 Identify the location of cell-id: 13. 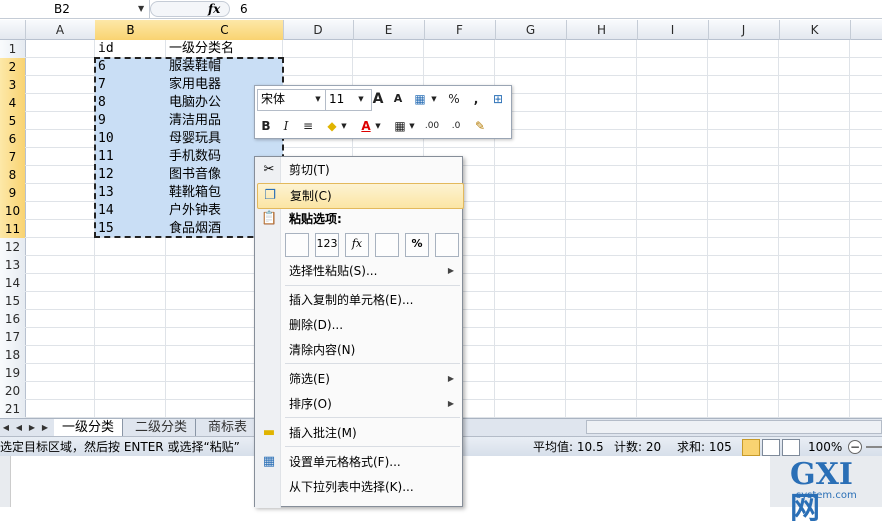
(105, 192).